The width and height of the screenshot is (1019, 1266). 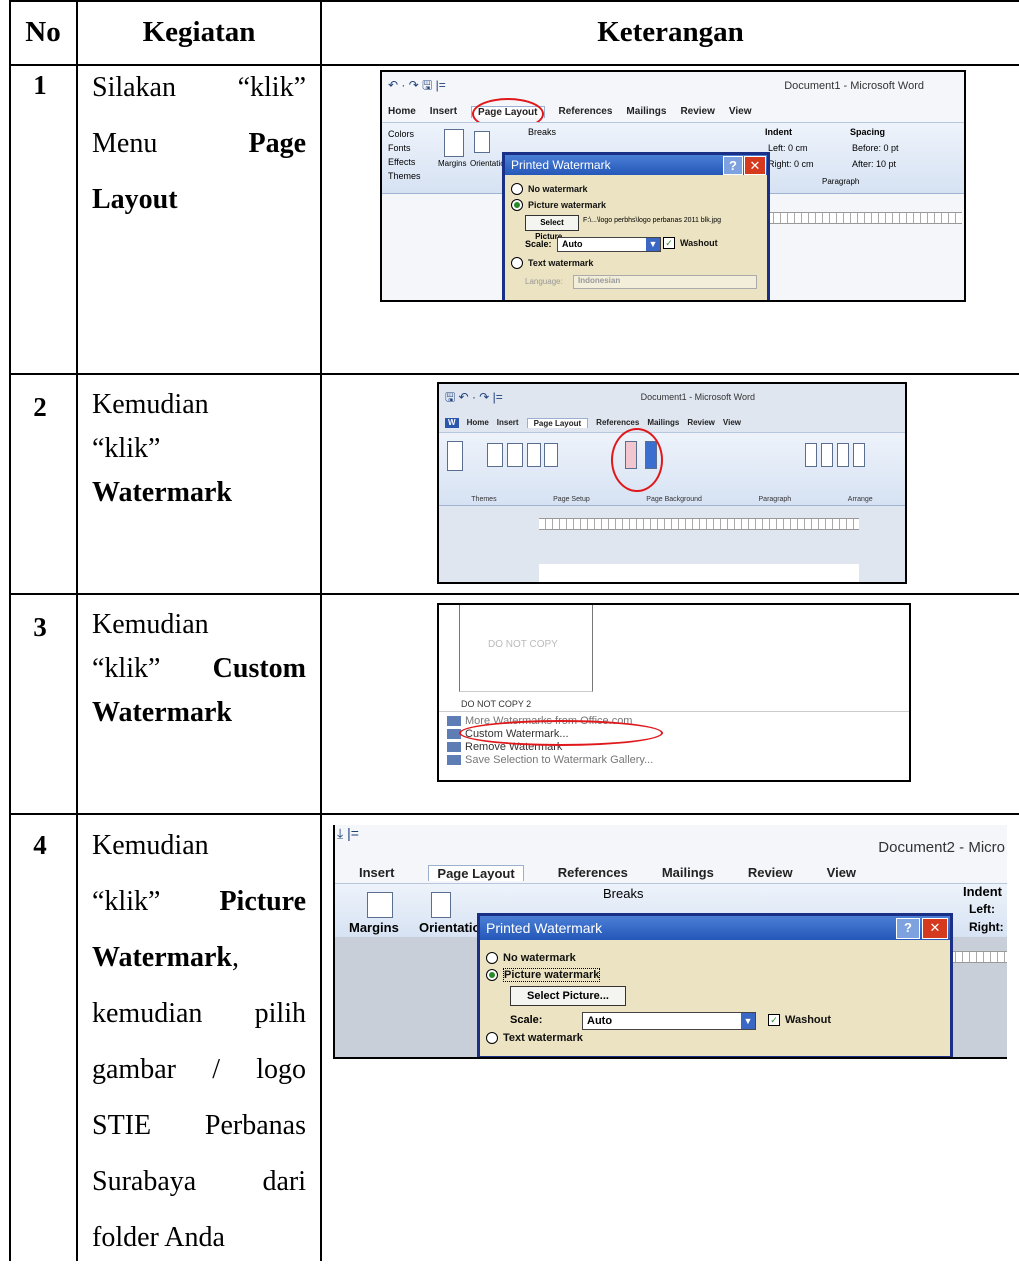 I want to click on row-3-kegiatan: Kemudian “klik” Custom Watermark, so click(x=199, y=669).